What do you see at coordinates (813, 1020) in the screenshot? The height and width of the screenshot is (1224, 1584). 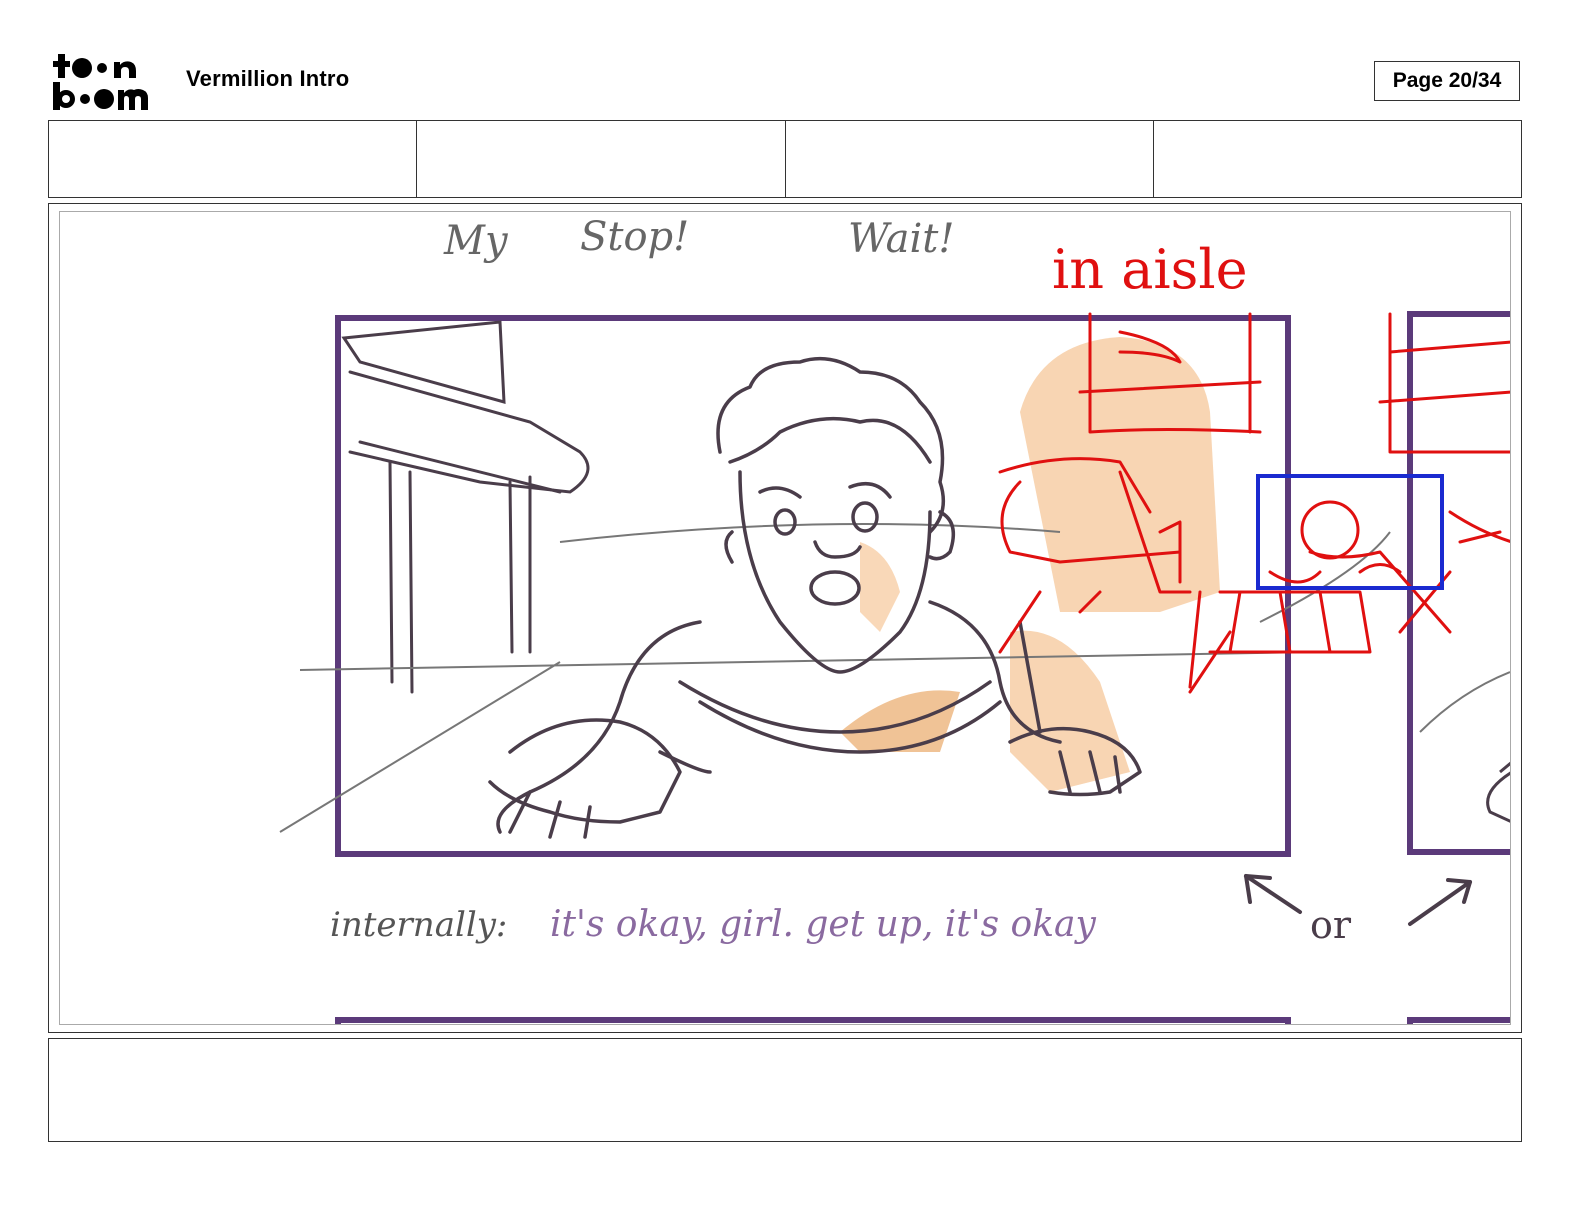 I see `lower-frame` at bounding box center [813, 1020].